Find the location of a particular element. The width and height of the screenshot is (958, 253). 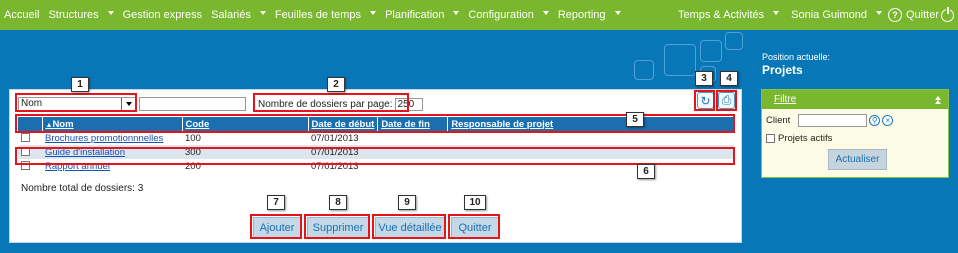

total-count: Nombre total de dossiers: 3 is located at coordinates (82, 188).